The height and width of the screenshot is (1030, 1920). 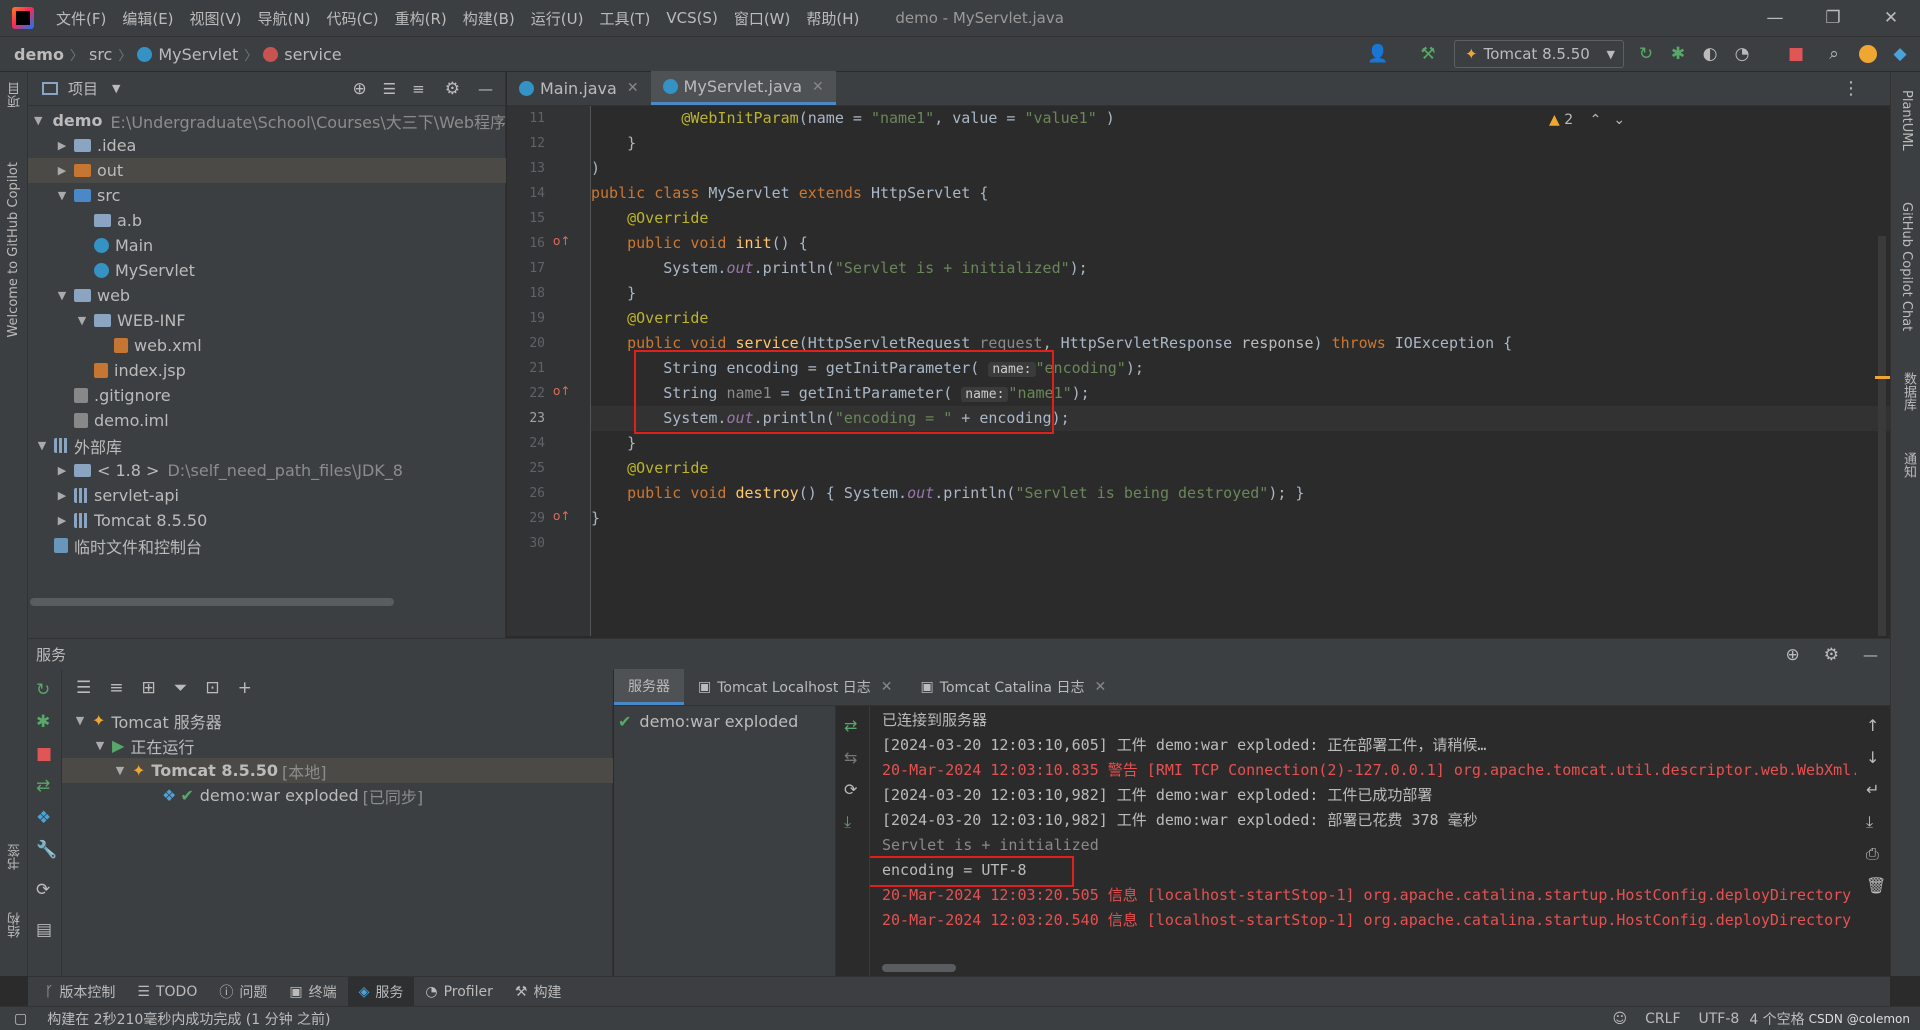 What do you see at coordinates (83, 88) in the screenshot?
I see `project-panel-title: 项目` at bounding box center [83, 88].